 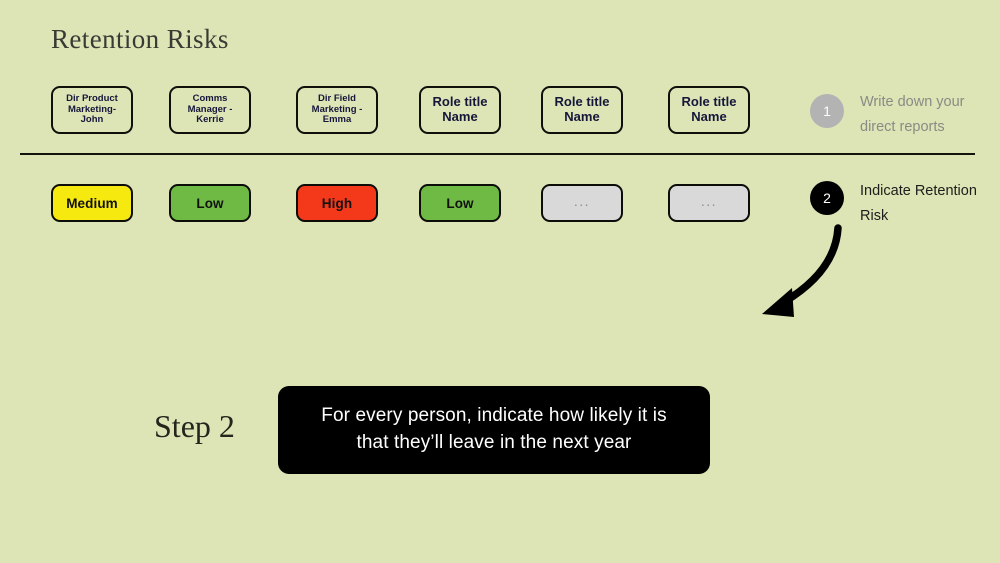 I want to click on role-box: Dir Field Marketing - Emma, so click(x=337, y=110).